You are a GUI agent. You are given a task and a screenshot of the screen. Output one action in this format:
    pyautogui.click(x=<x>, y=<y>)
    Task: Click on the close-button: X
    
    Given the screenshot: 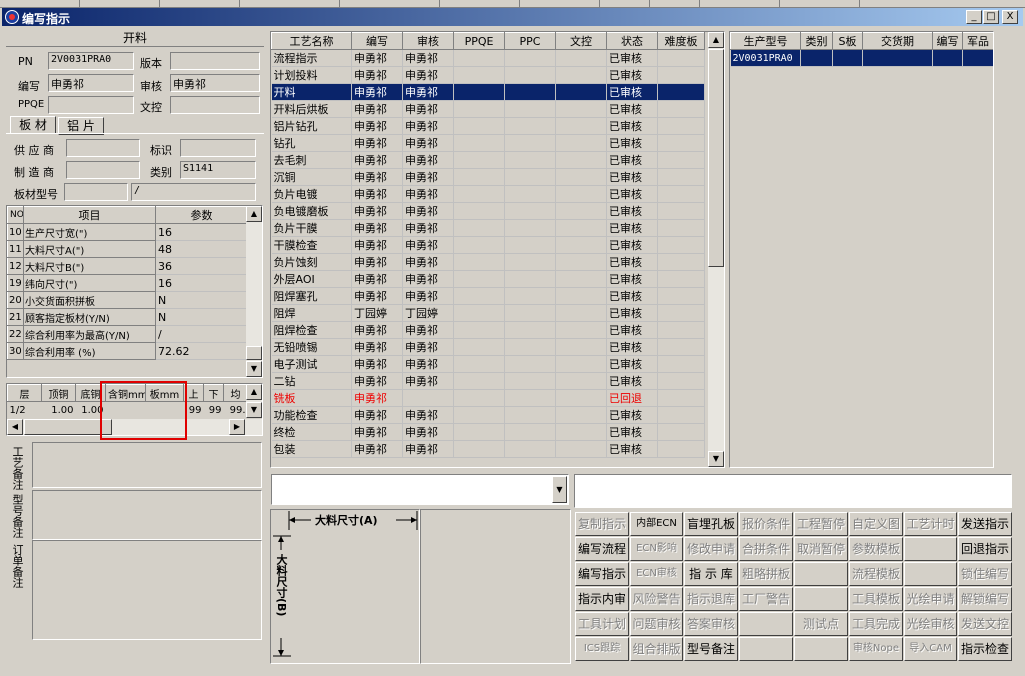 What is the action you would take?
    pyautogui.click(x=1010, y=17)
    